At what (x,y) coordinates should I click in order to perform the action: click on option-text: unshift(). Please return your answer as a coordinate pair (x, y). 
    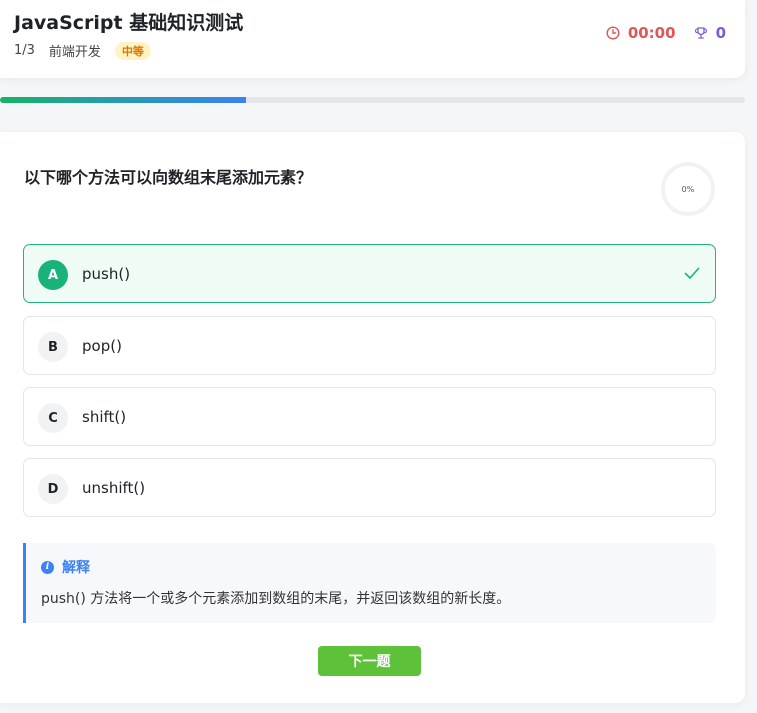
    Looking at the image, I should click on (114, 488).